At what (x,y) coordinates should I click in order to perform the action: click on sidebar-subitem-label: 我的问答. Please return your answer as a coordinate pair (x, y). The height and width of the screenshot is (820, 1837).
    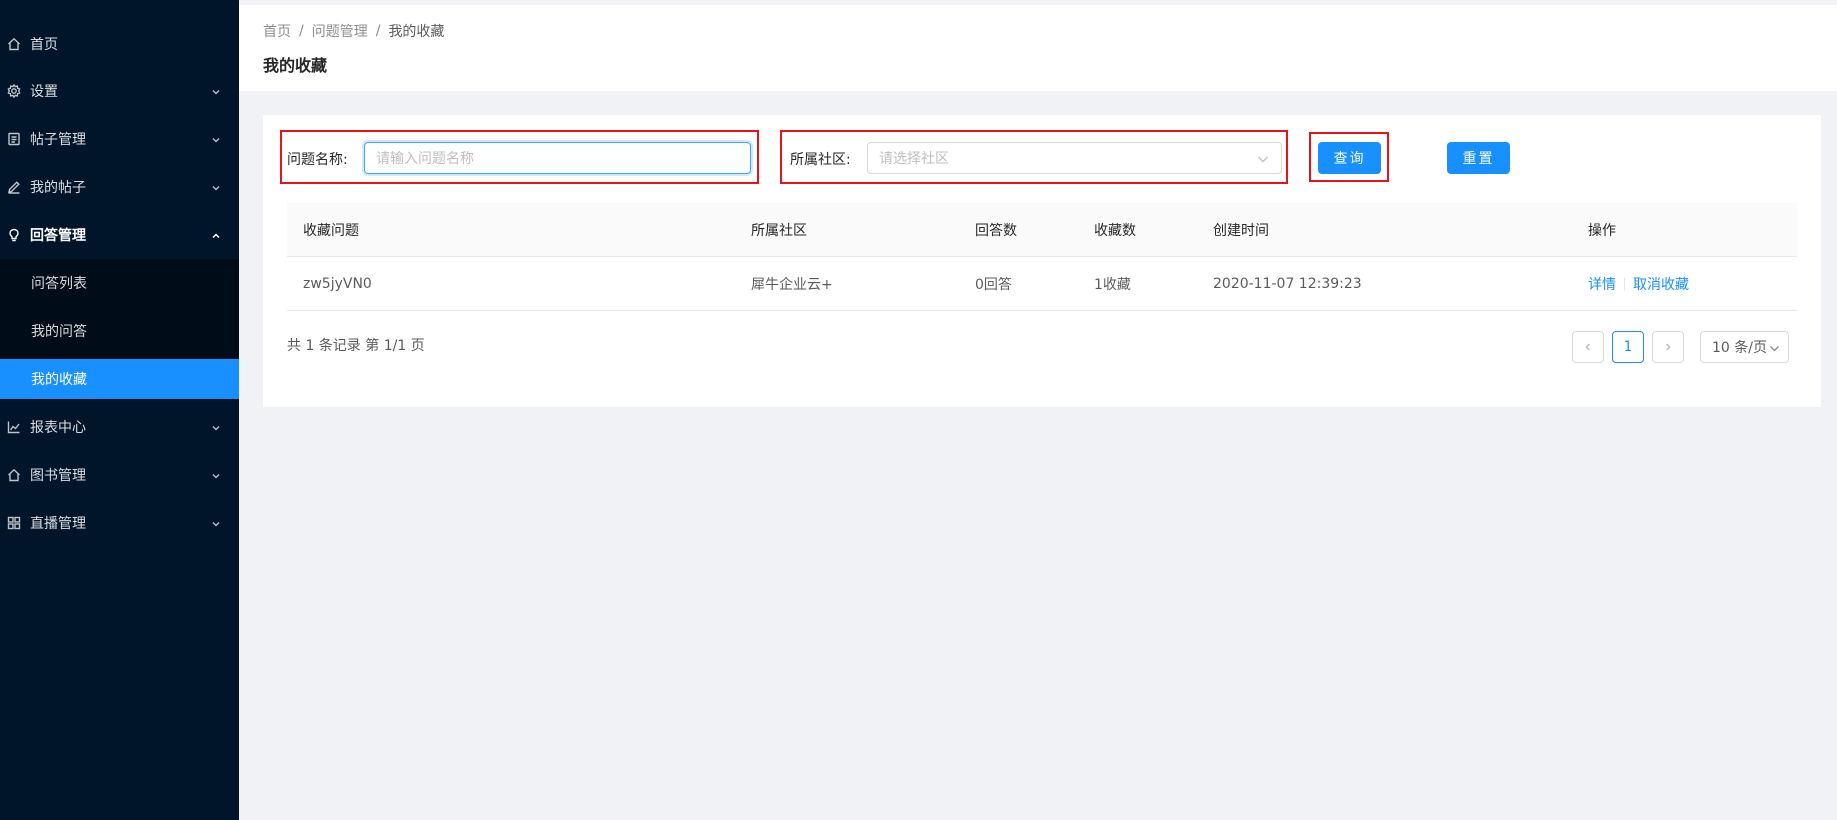
    Looking at the image, I should click on (59, 332).